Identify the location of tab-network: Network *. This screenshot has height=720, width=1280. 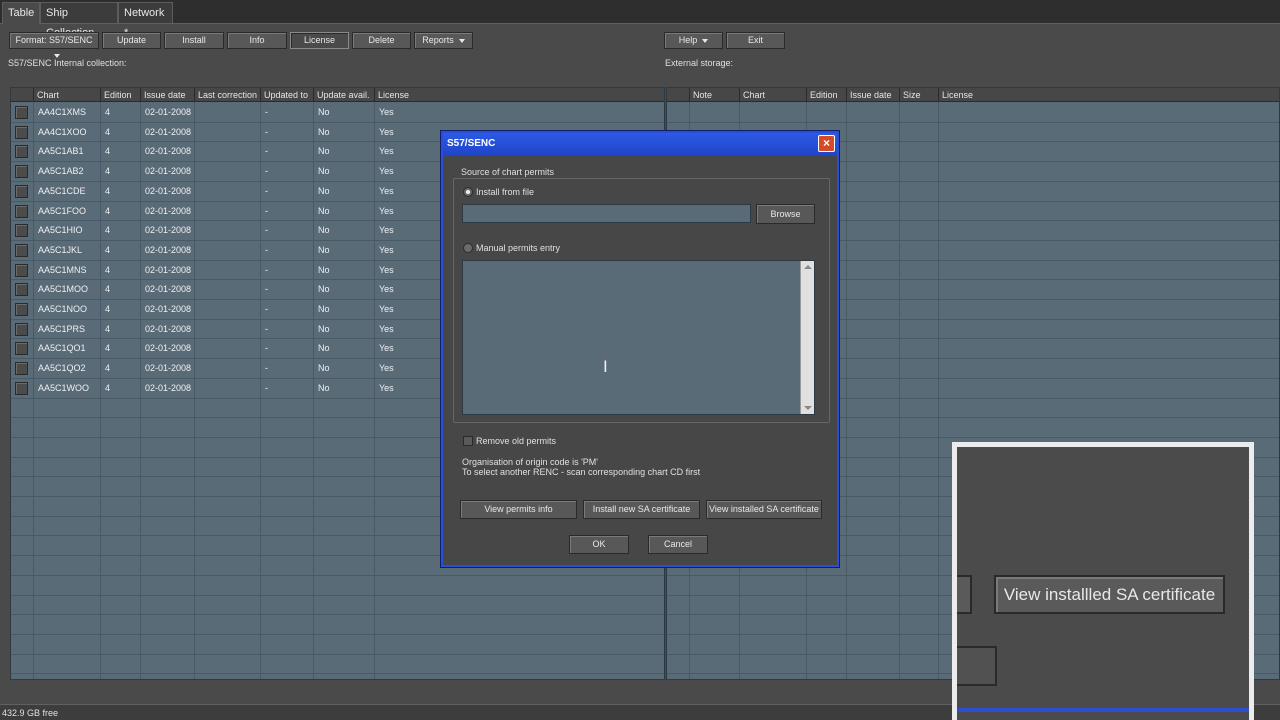
(145, 20).